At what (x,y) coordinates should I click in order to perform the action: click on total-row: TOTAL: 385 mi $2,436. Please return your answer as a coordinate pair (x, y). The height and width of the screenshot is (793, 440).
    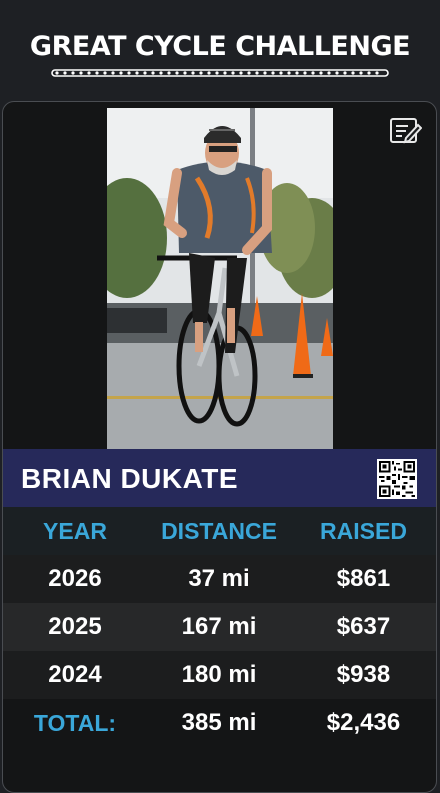
    Looking at the image, I should click on (219, 723).